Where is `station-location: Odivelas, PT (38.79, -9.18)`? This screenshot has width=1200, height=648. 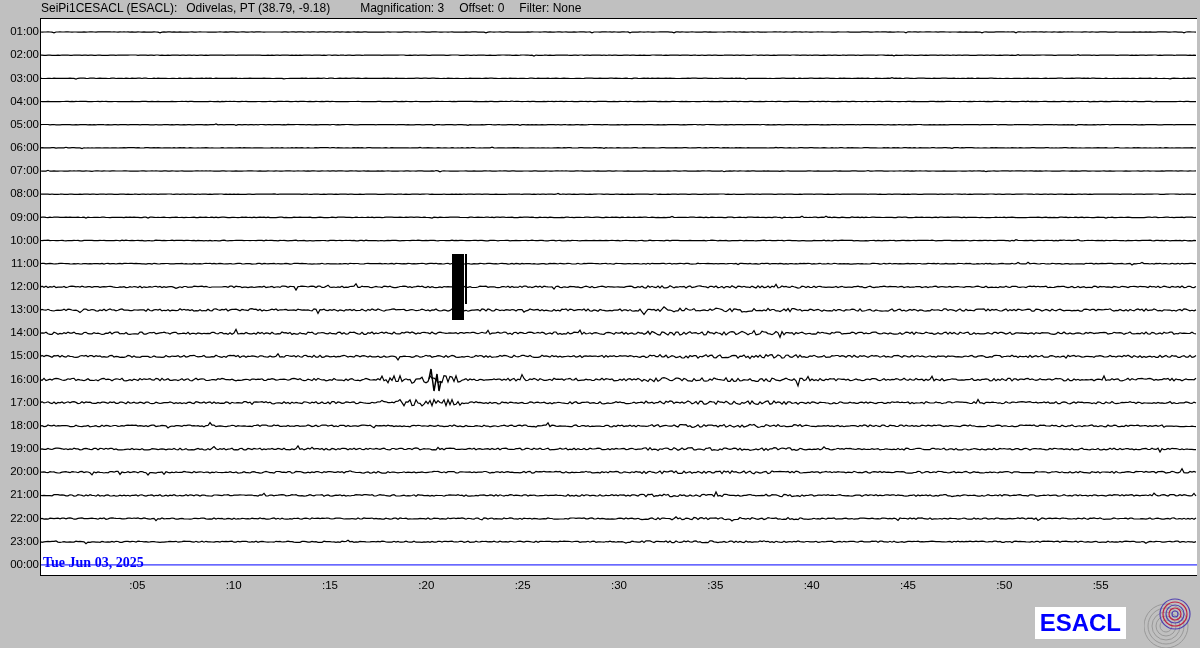
station-location: Odivelas, PT (38.79, -9.18) is located at coordinates (258, 7).